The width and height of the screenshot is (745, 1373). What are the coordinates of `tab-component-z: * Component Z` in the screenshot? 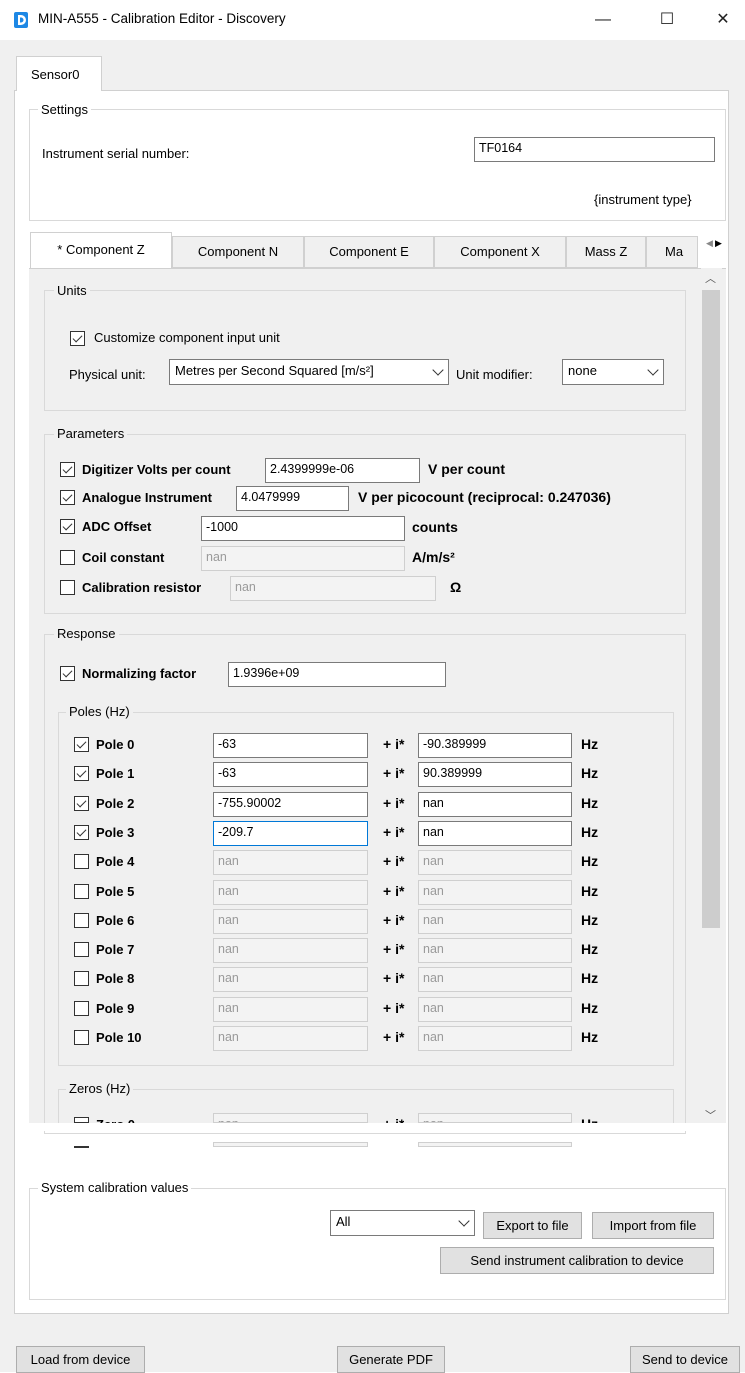 It's located at (101, 250).